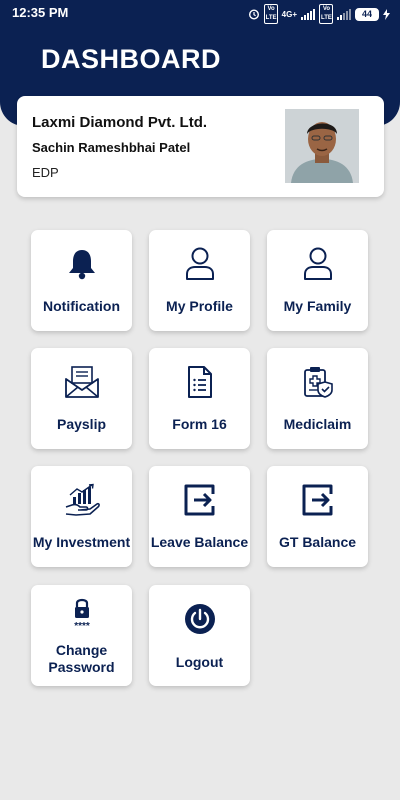 Image resolution: width=400 pixels, height=800 pixels. I want to click on tile-label: My Investment, so click(81, 542).